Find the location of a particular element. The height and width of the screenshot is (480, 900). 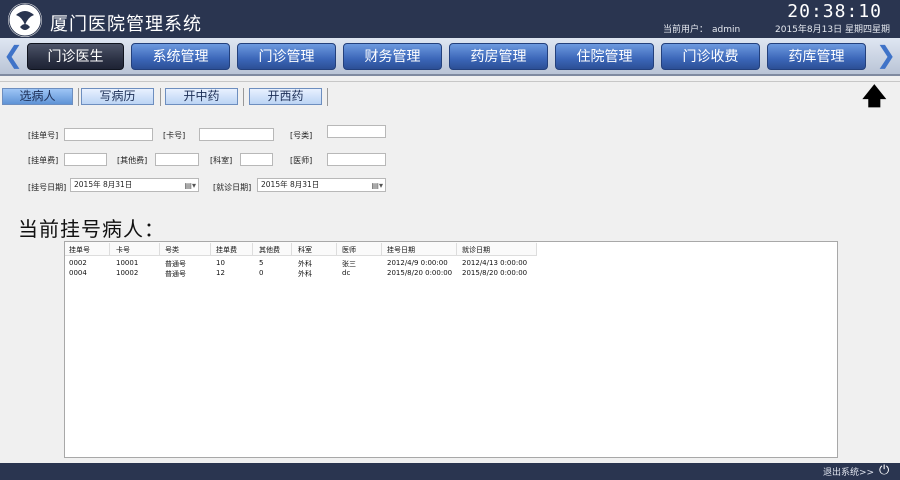

tab-outpatient-billing: 门诊收费 is located at coordinates (710, 56).